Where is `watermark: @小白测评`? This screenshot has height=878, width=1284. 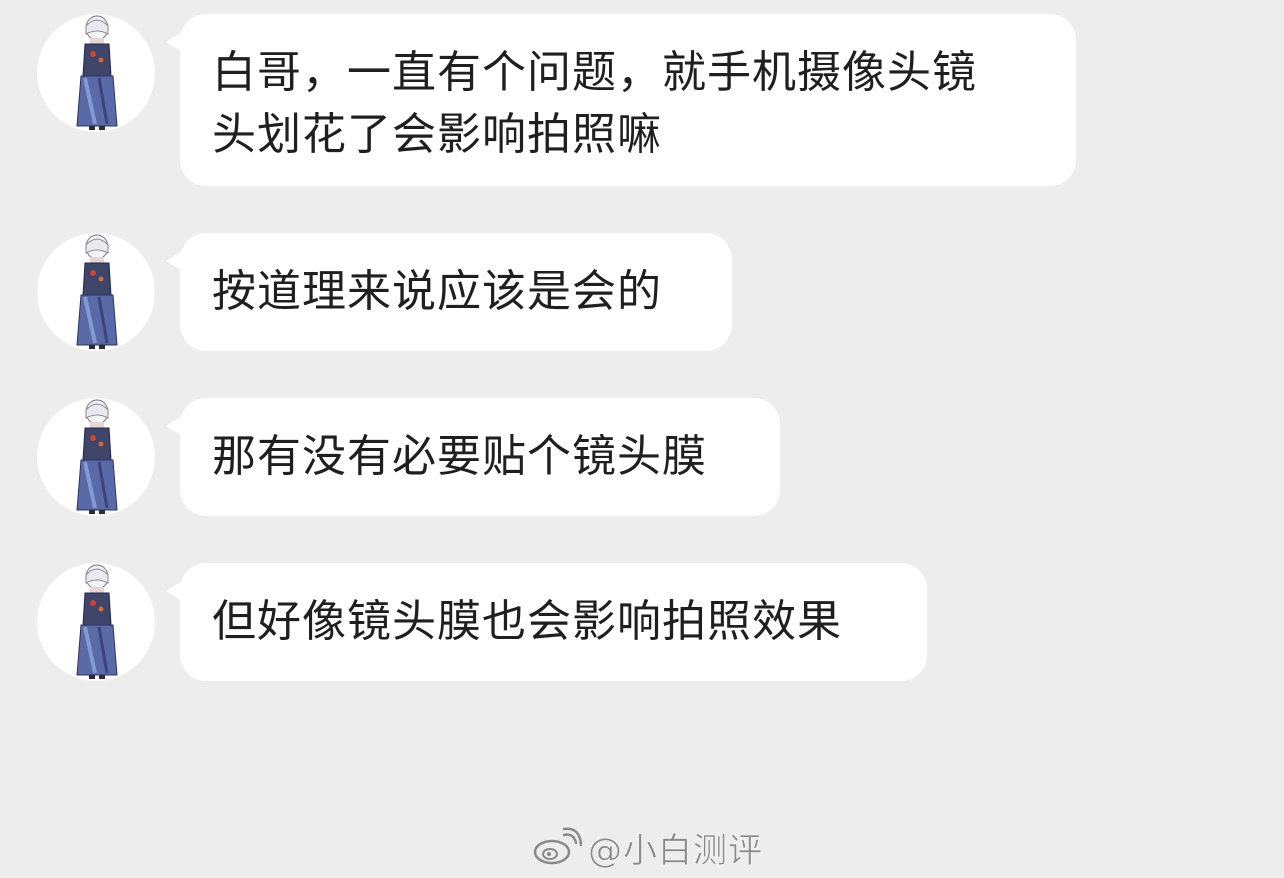 watermark: @小白测评 is located at coordinates (647, 847).